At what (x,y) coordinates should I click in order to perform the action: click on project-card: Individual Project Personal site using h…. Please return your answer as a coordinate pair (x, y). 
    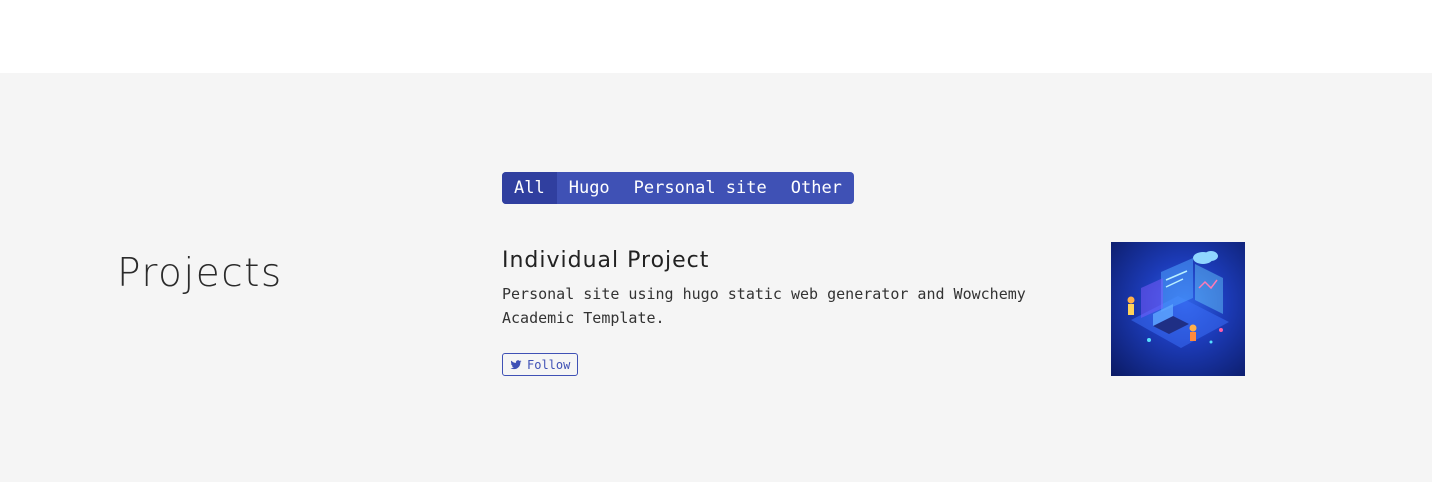
    Looking at the image, I should click on (782, 309).